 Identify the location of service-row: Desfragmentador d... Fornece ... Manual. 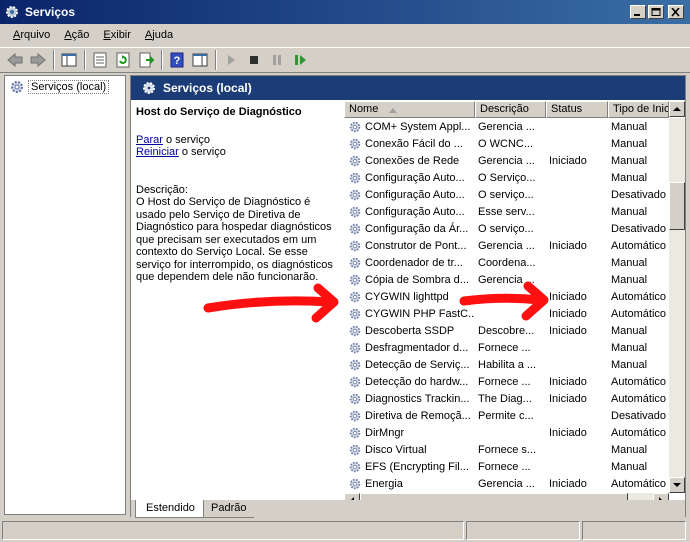
(506, 347).